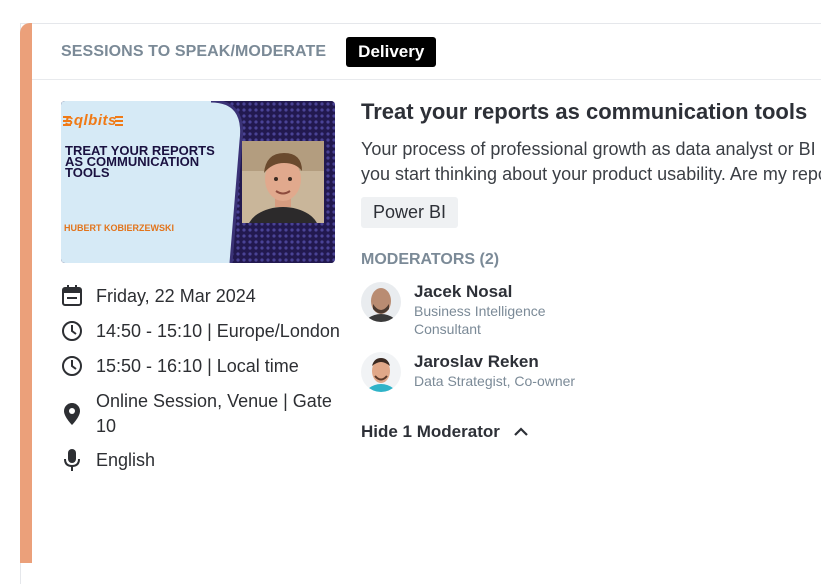 The width and height of the screenshot is (821, 584). Describe the element at coordinates (283, 182) in the screenshot. I see `speaker-photo` at that location.